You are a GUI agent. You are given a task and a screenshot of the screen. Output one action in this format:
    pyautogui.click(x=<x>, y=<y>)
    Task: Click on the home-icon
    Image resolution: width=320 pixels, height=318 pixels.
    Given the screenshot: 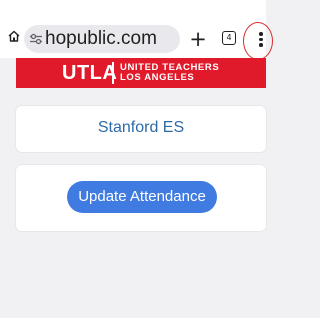 What is the action you would take?
    pyautogui.click(x=14, y=36)
    